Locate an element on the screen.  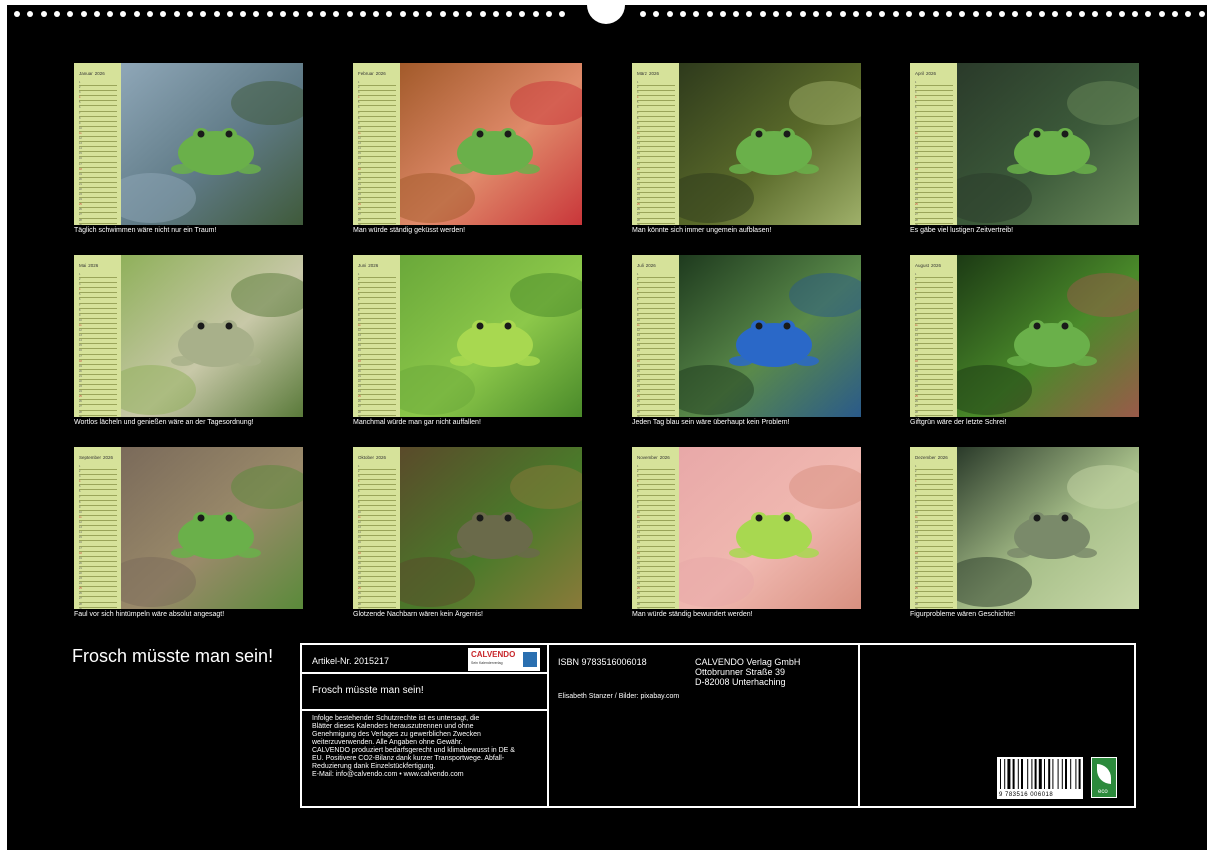
day-number: 4 is located at coordinates (359, 482).